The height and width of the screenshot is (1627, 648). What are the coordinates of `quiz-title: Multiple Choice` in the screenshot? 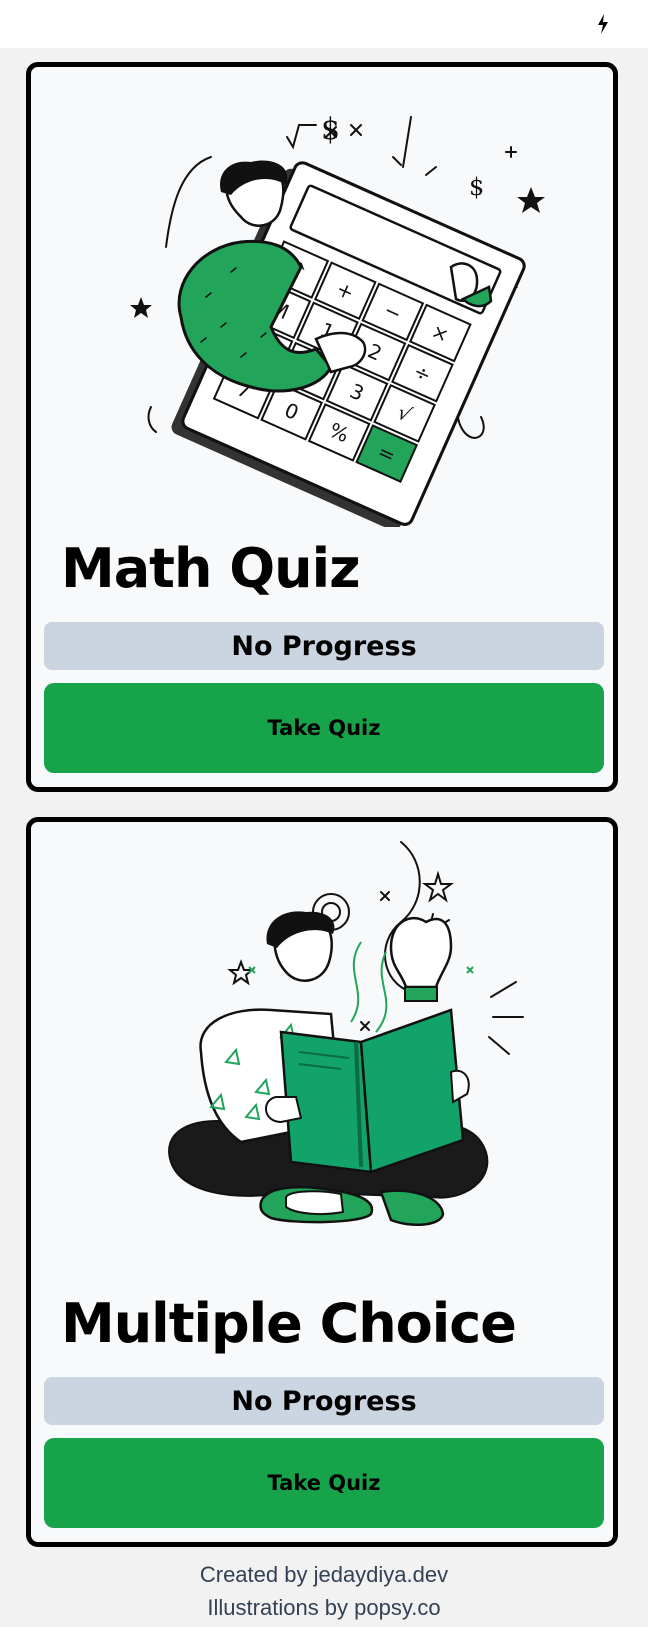 It's located at (289, 1323).